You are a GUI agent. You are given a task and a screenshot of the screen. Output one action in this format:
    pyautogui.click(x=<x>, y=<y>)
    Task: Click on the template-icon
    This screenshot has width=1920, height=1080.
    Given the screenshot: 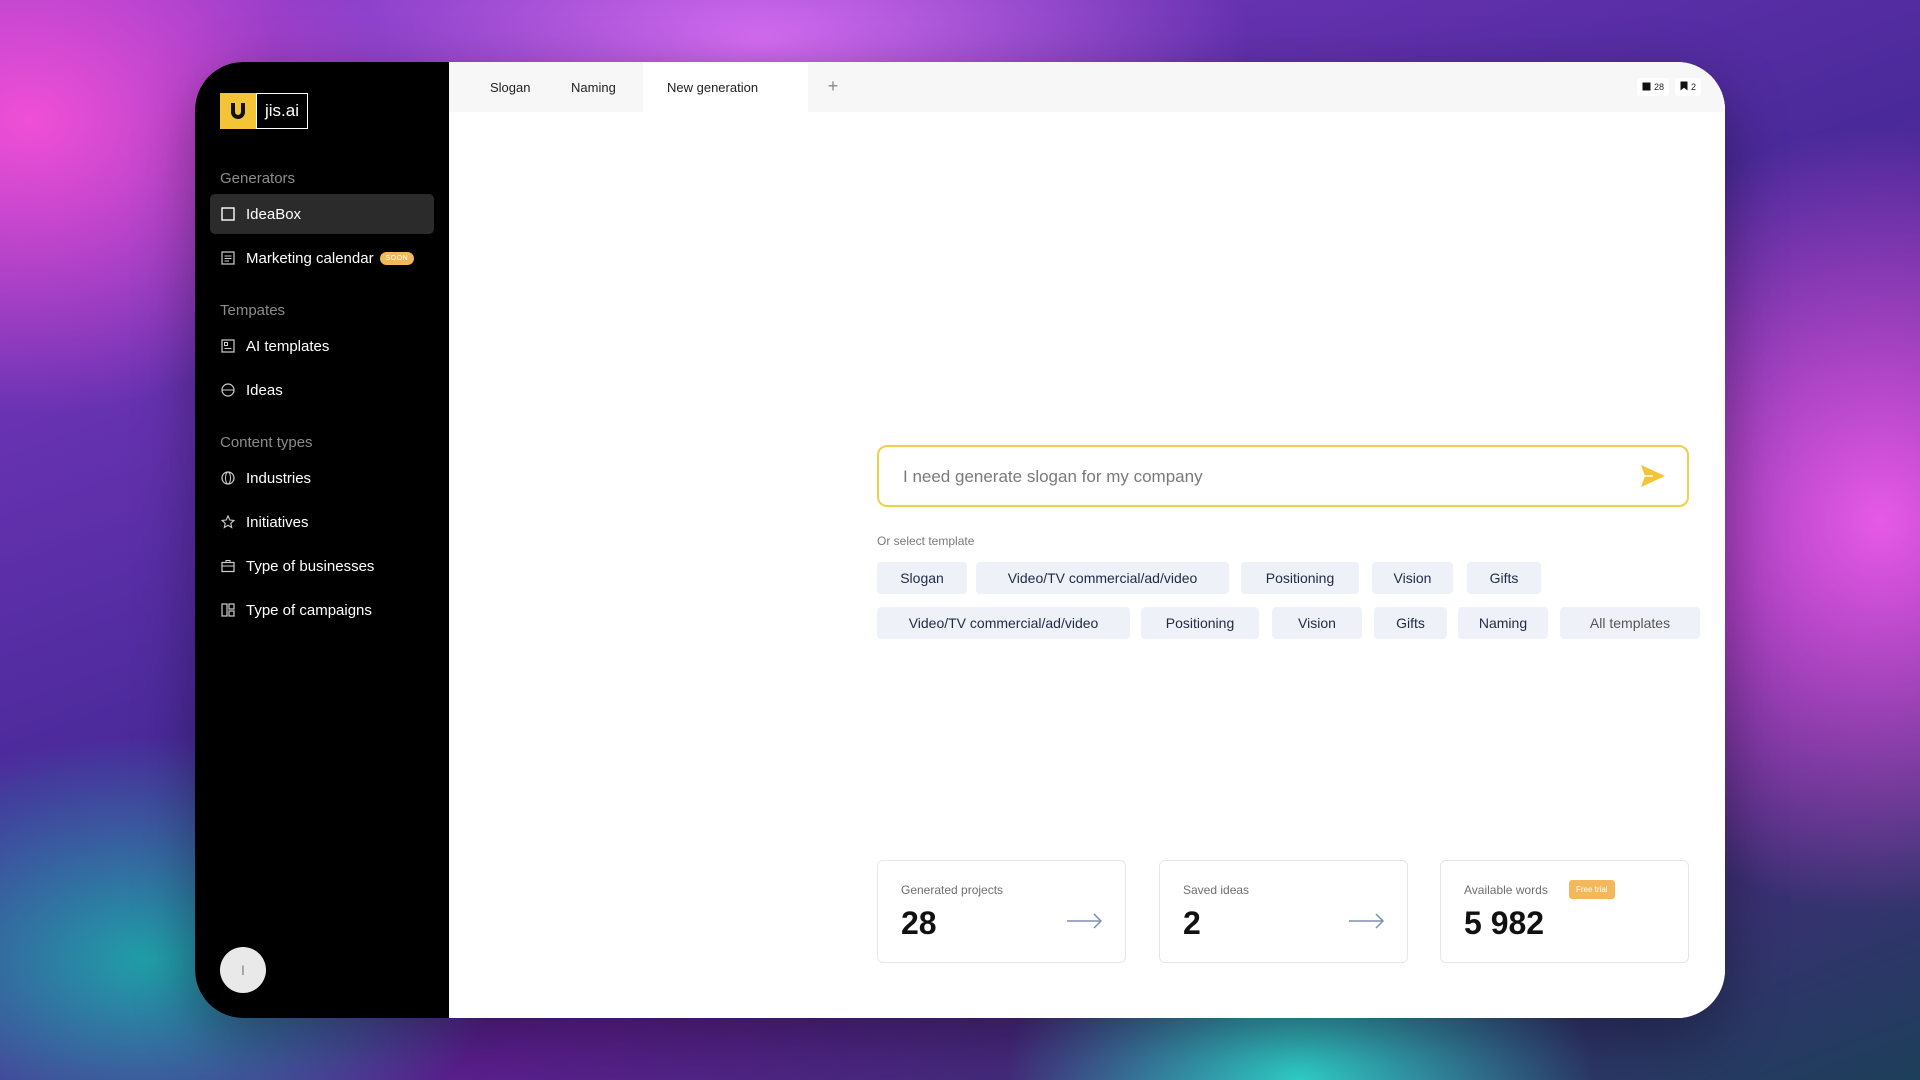 What is the action you would take?
    pyautogui.click(x=228, y=346)
    